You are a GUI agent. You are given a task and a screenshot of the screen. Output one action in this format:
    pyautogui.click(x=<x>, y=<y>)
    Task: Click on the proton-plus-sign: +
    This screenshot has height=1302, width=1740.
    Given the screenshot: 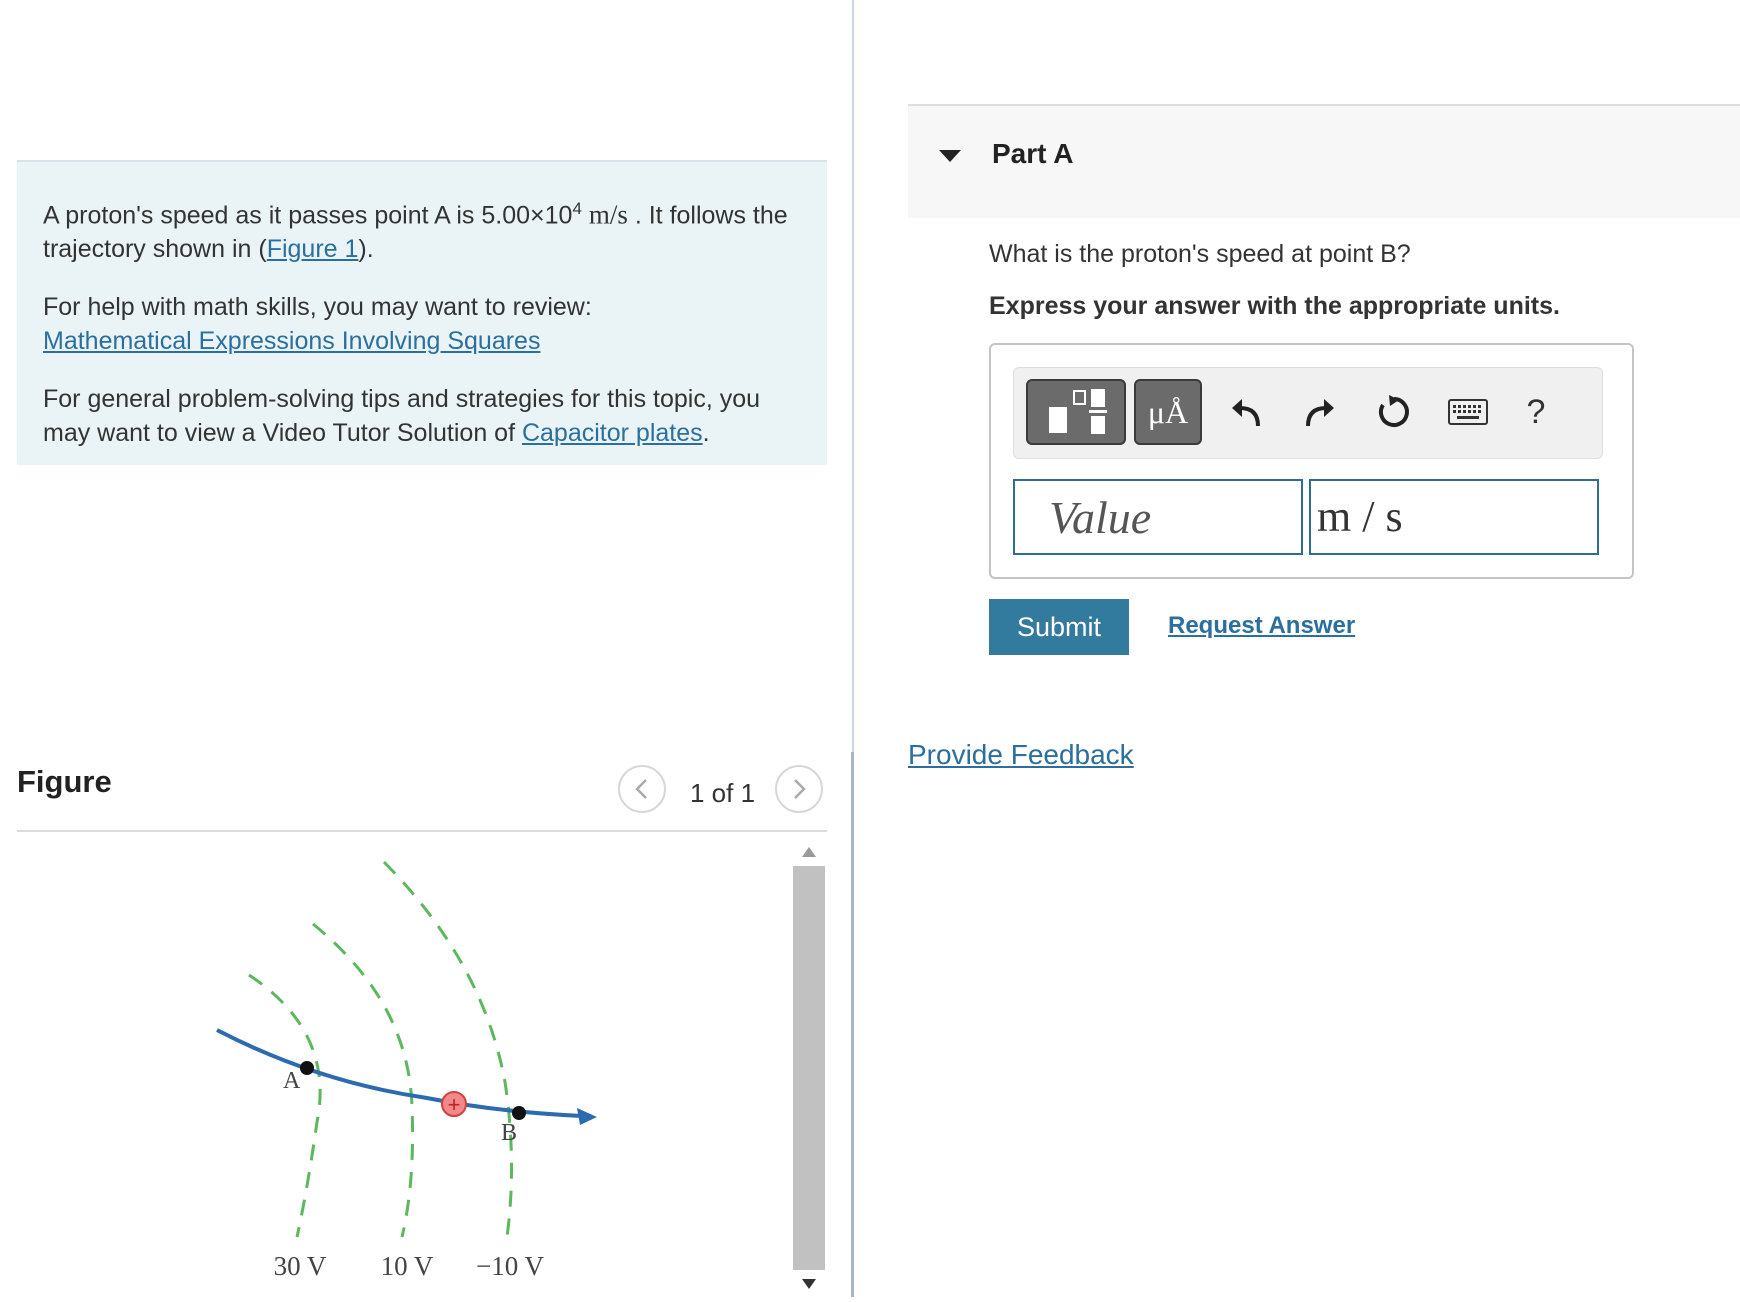 What is the action you would take?
    pyautogui.click(x=454, y=1104)
    